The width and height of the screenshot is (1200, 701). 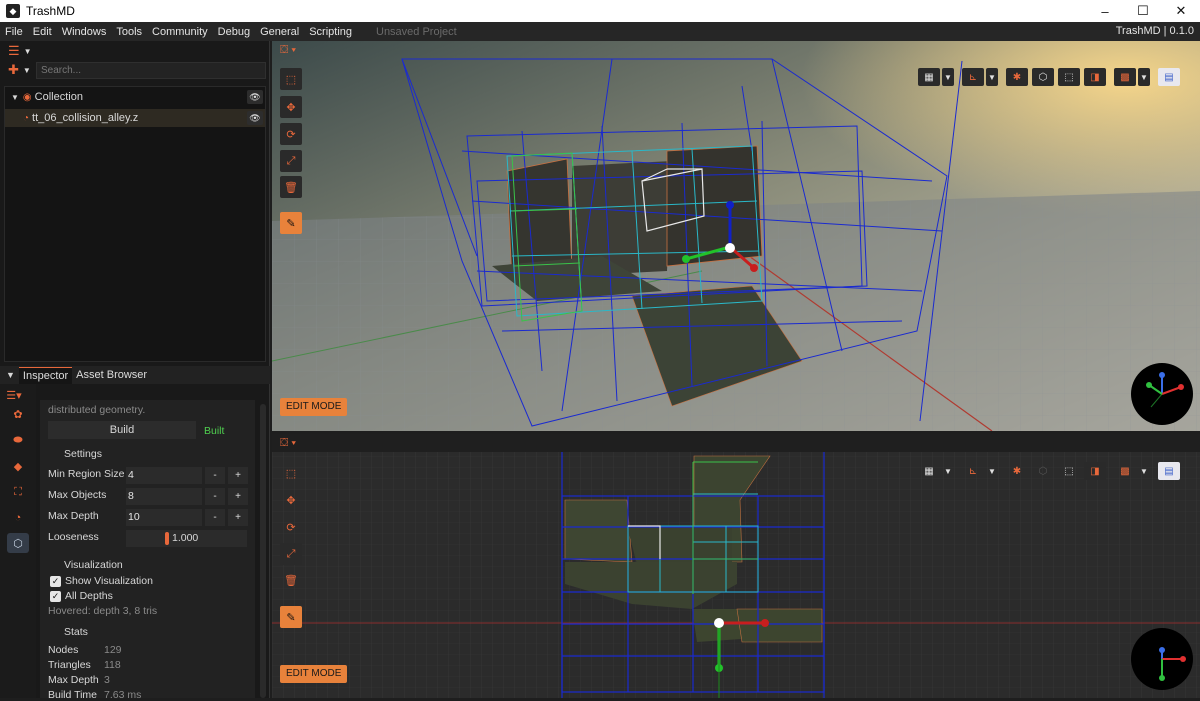 I want to click on menu-debug: Debug, so click(x=234, y=32).